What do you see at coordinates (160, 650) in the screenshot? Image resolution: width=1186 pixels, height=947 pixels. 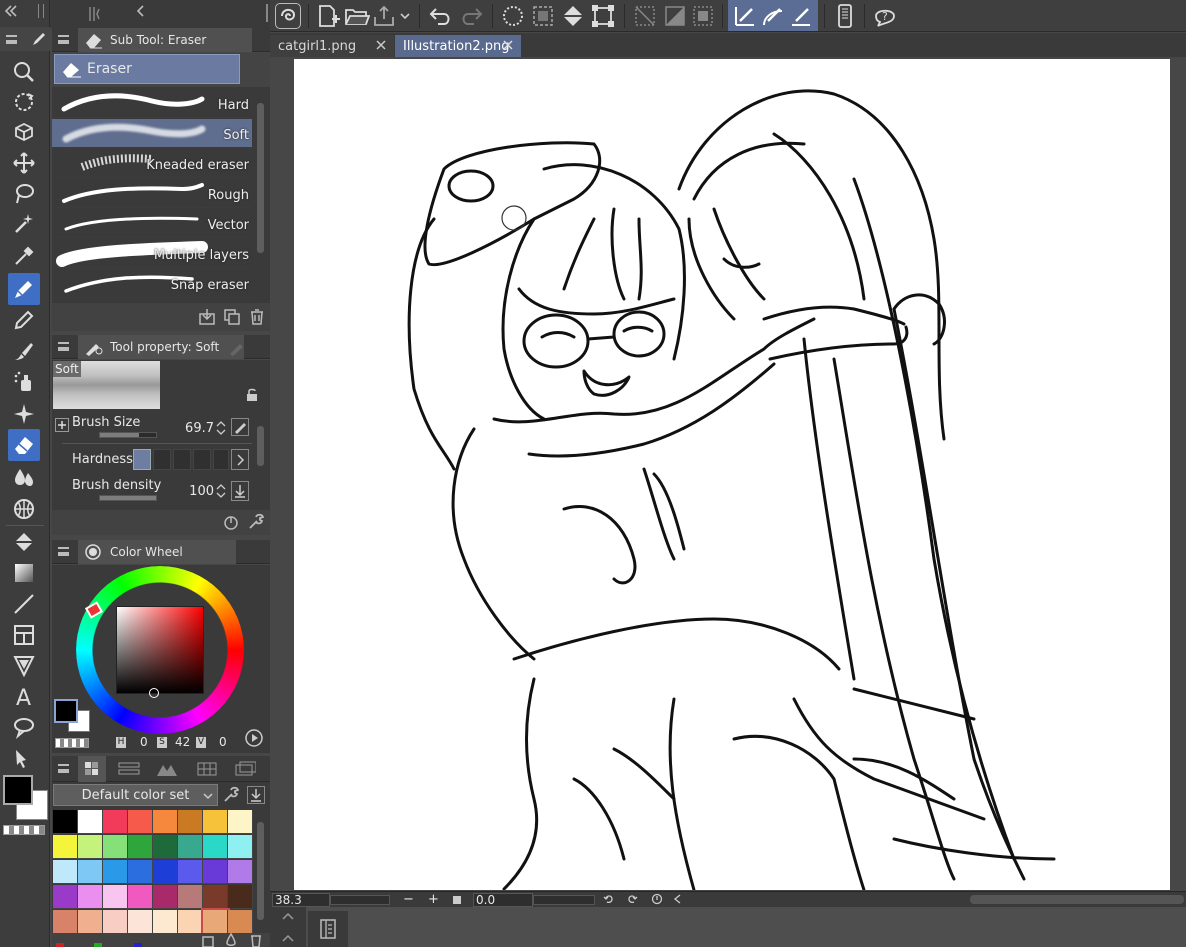 I see `saturation-value-square` at bounding box center [160, 650].